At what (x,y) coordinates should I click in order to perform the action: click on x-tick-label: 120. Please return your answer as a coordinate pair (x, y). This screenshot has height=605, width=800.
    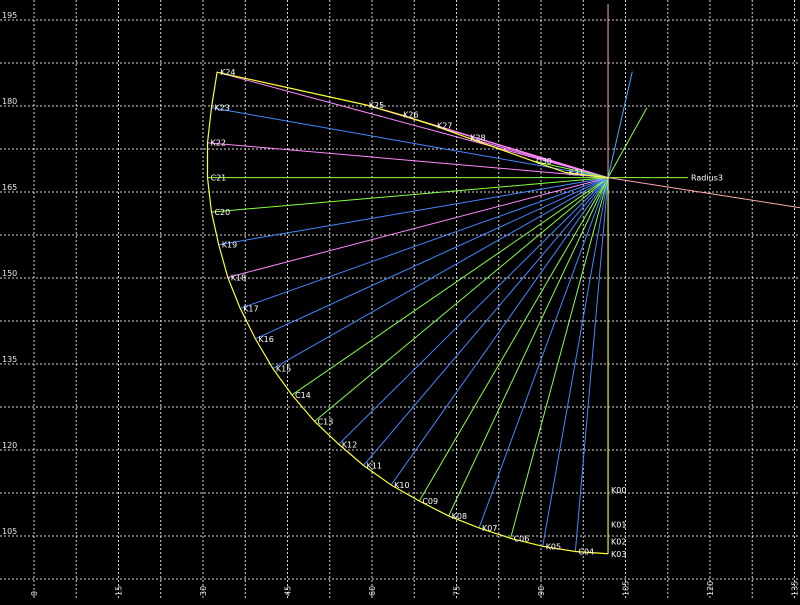
    Looking at the image, I should click on (710, 588).